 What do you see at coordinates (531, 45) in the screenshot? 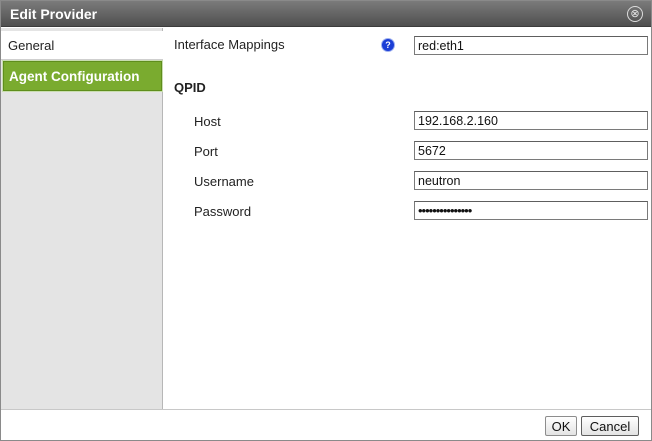
I see `interface-mappings-input` at bounding box center [531, 45].